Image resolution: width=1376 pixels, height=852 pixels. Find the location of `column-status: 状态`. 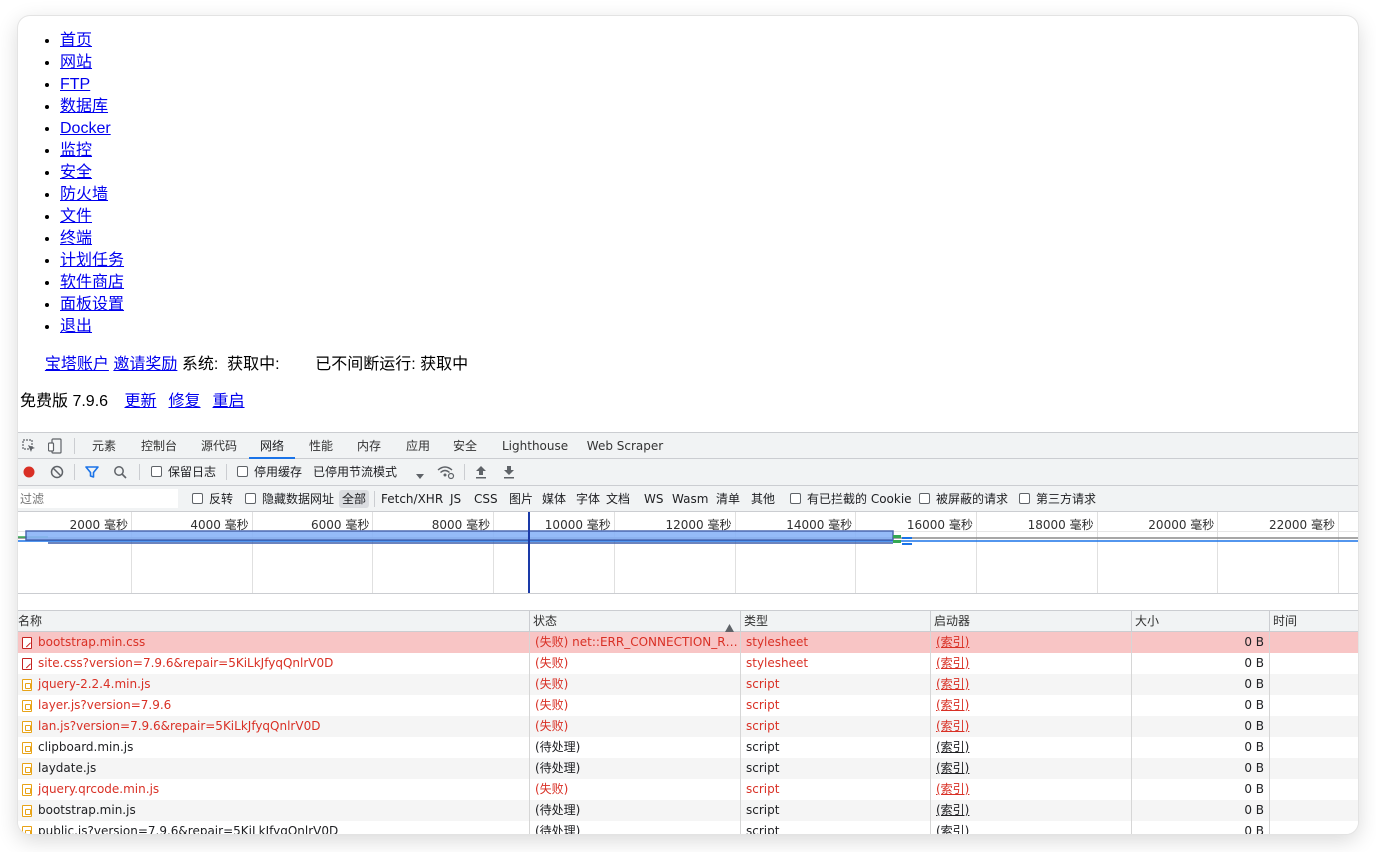

column-status: 状态 is located at coordinates (635, 621).